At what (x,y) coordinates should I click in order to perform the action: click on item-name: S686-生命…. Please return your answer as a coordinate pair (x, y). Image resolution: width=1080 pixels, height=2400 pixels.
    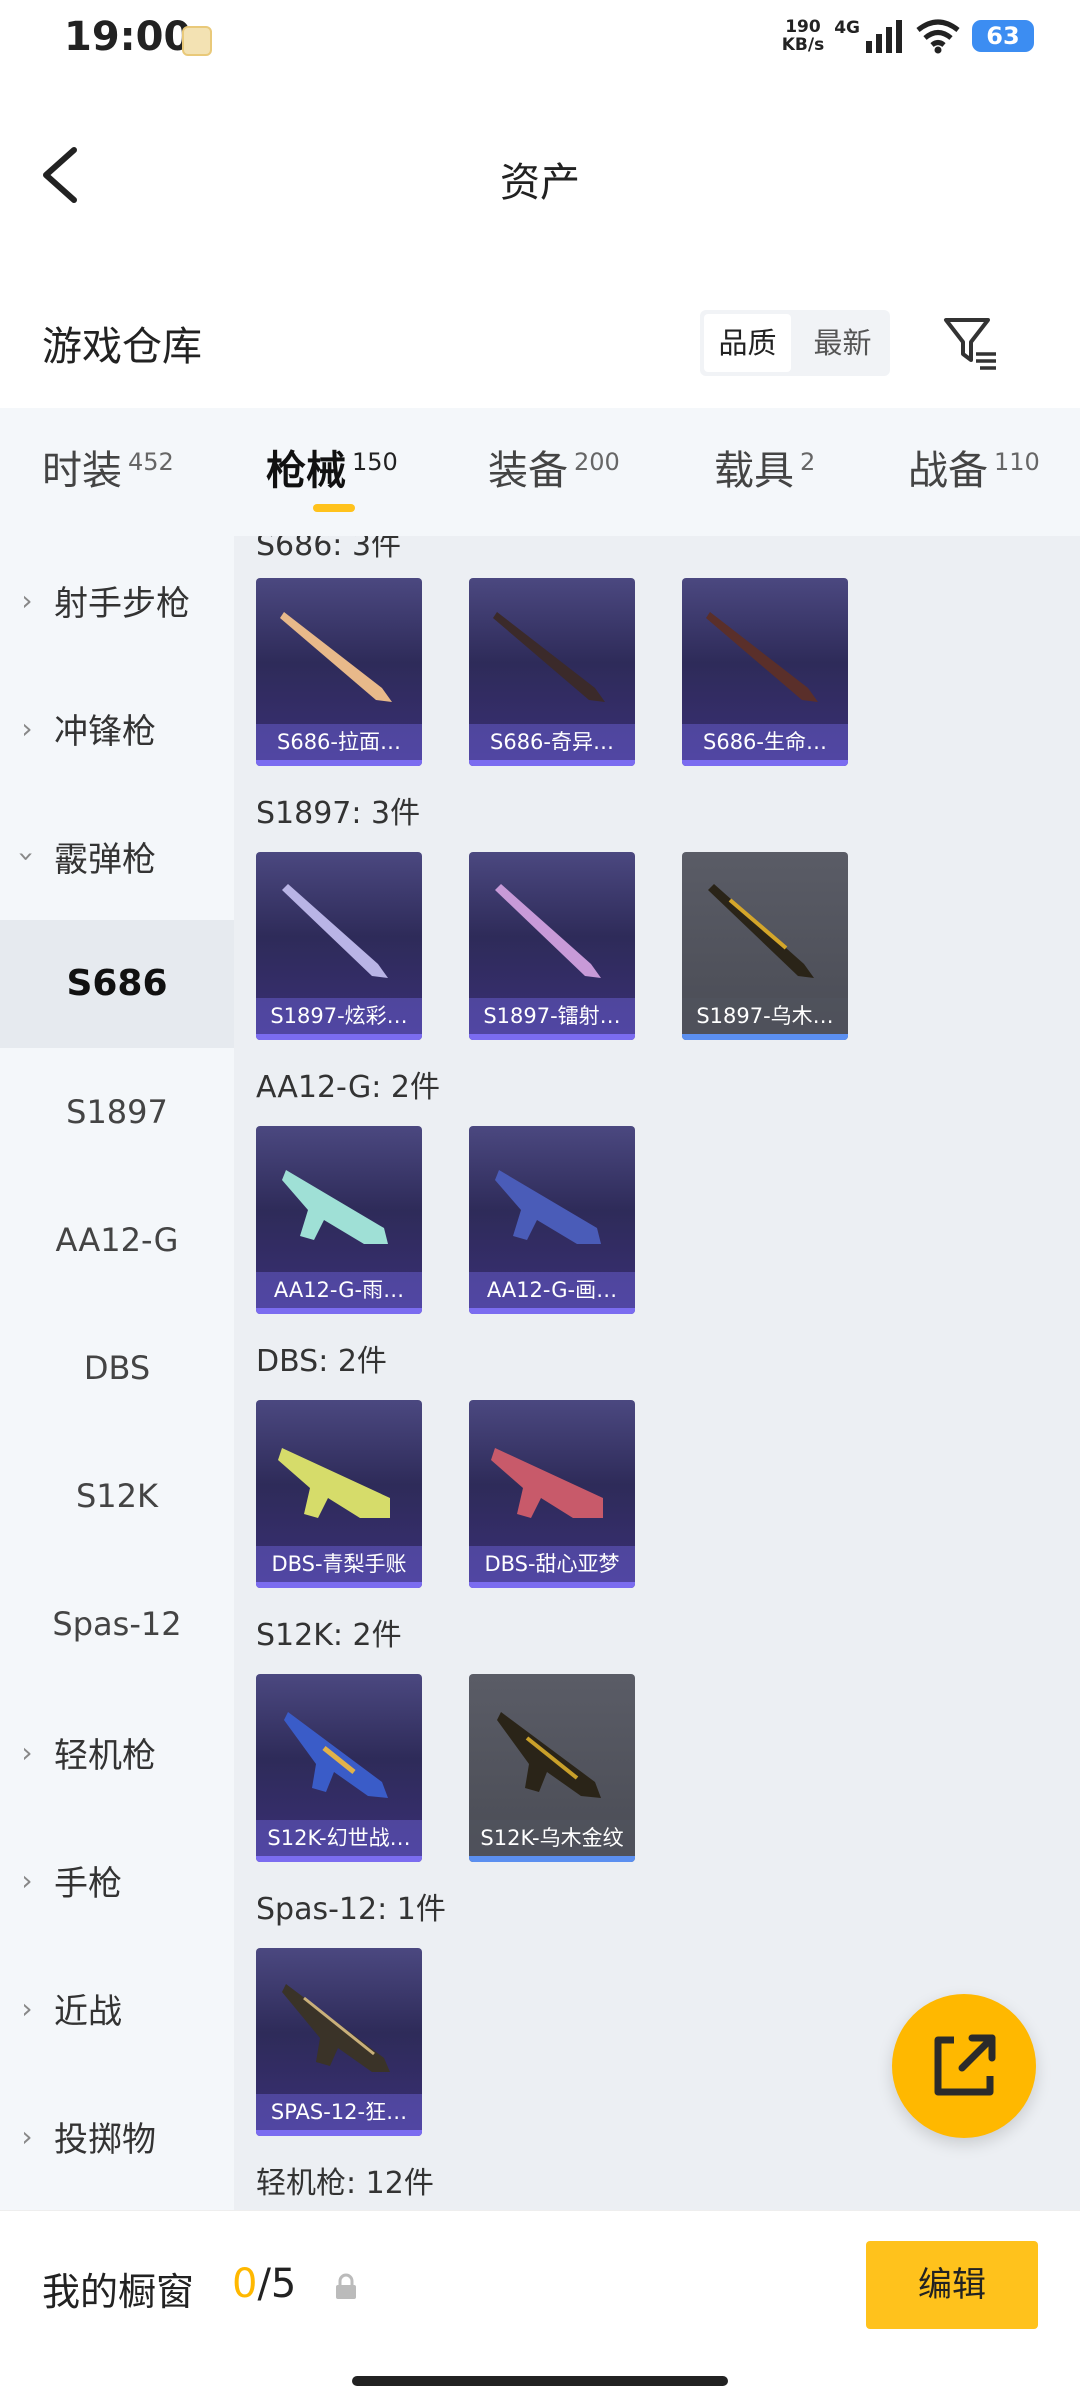
    Looking at the image, I should click on (765, 742).